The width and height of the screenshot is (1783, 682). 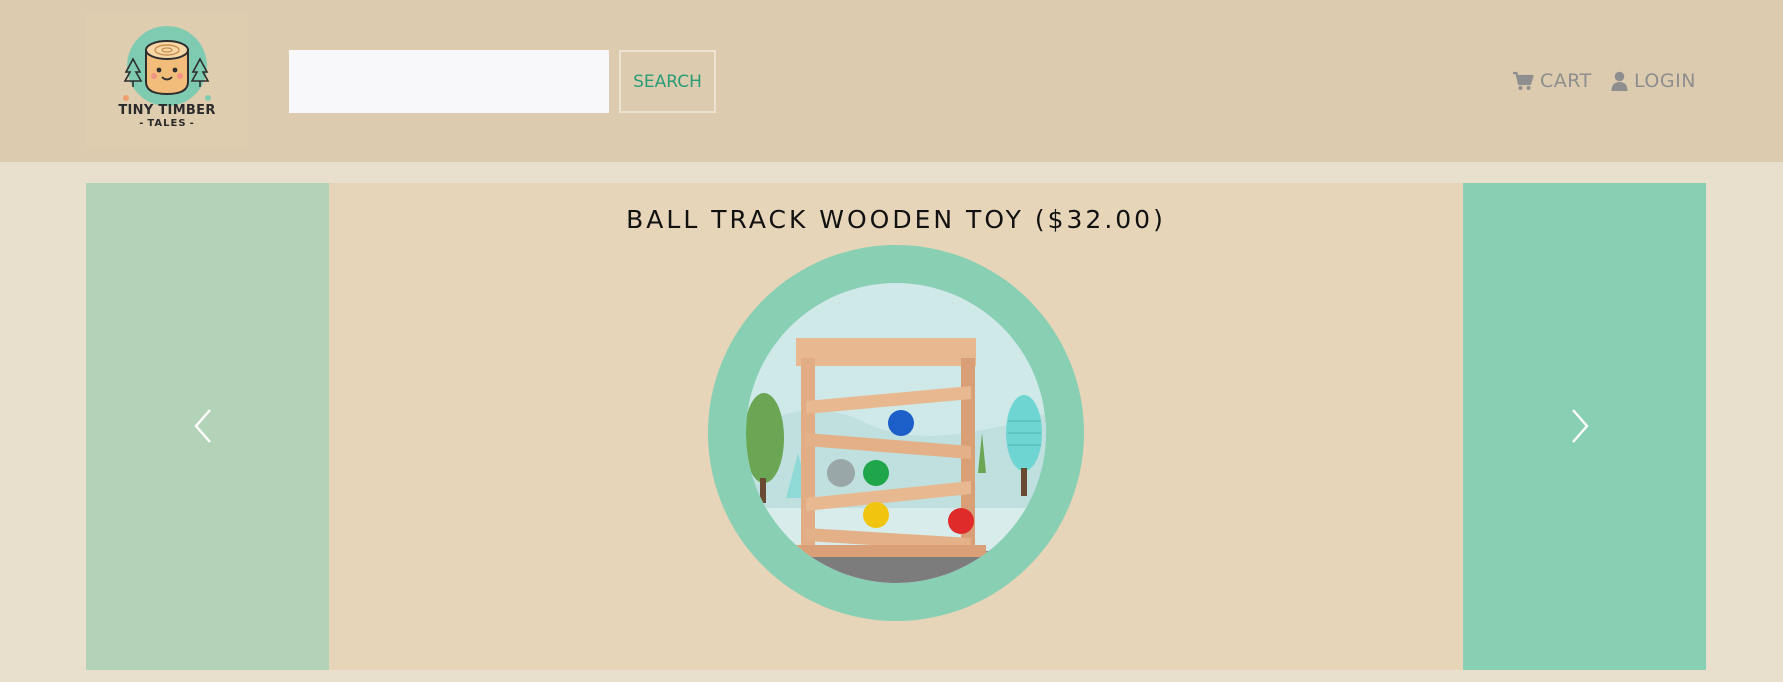 I want to click on cart-icon, so click(x=1523, y=80).